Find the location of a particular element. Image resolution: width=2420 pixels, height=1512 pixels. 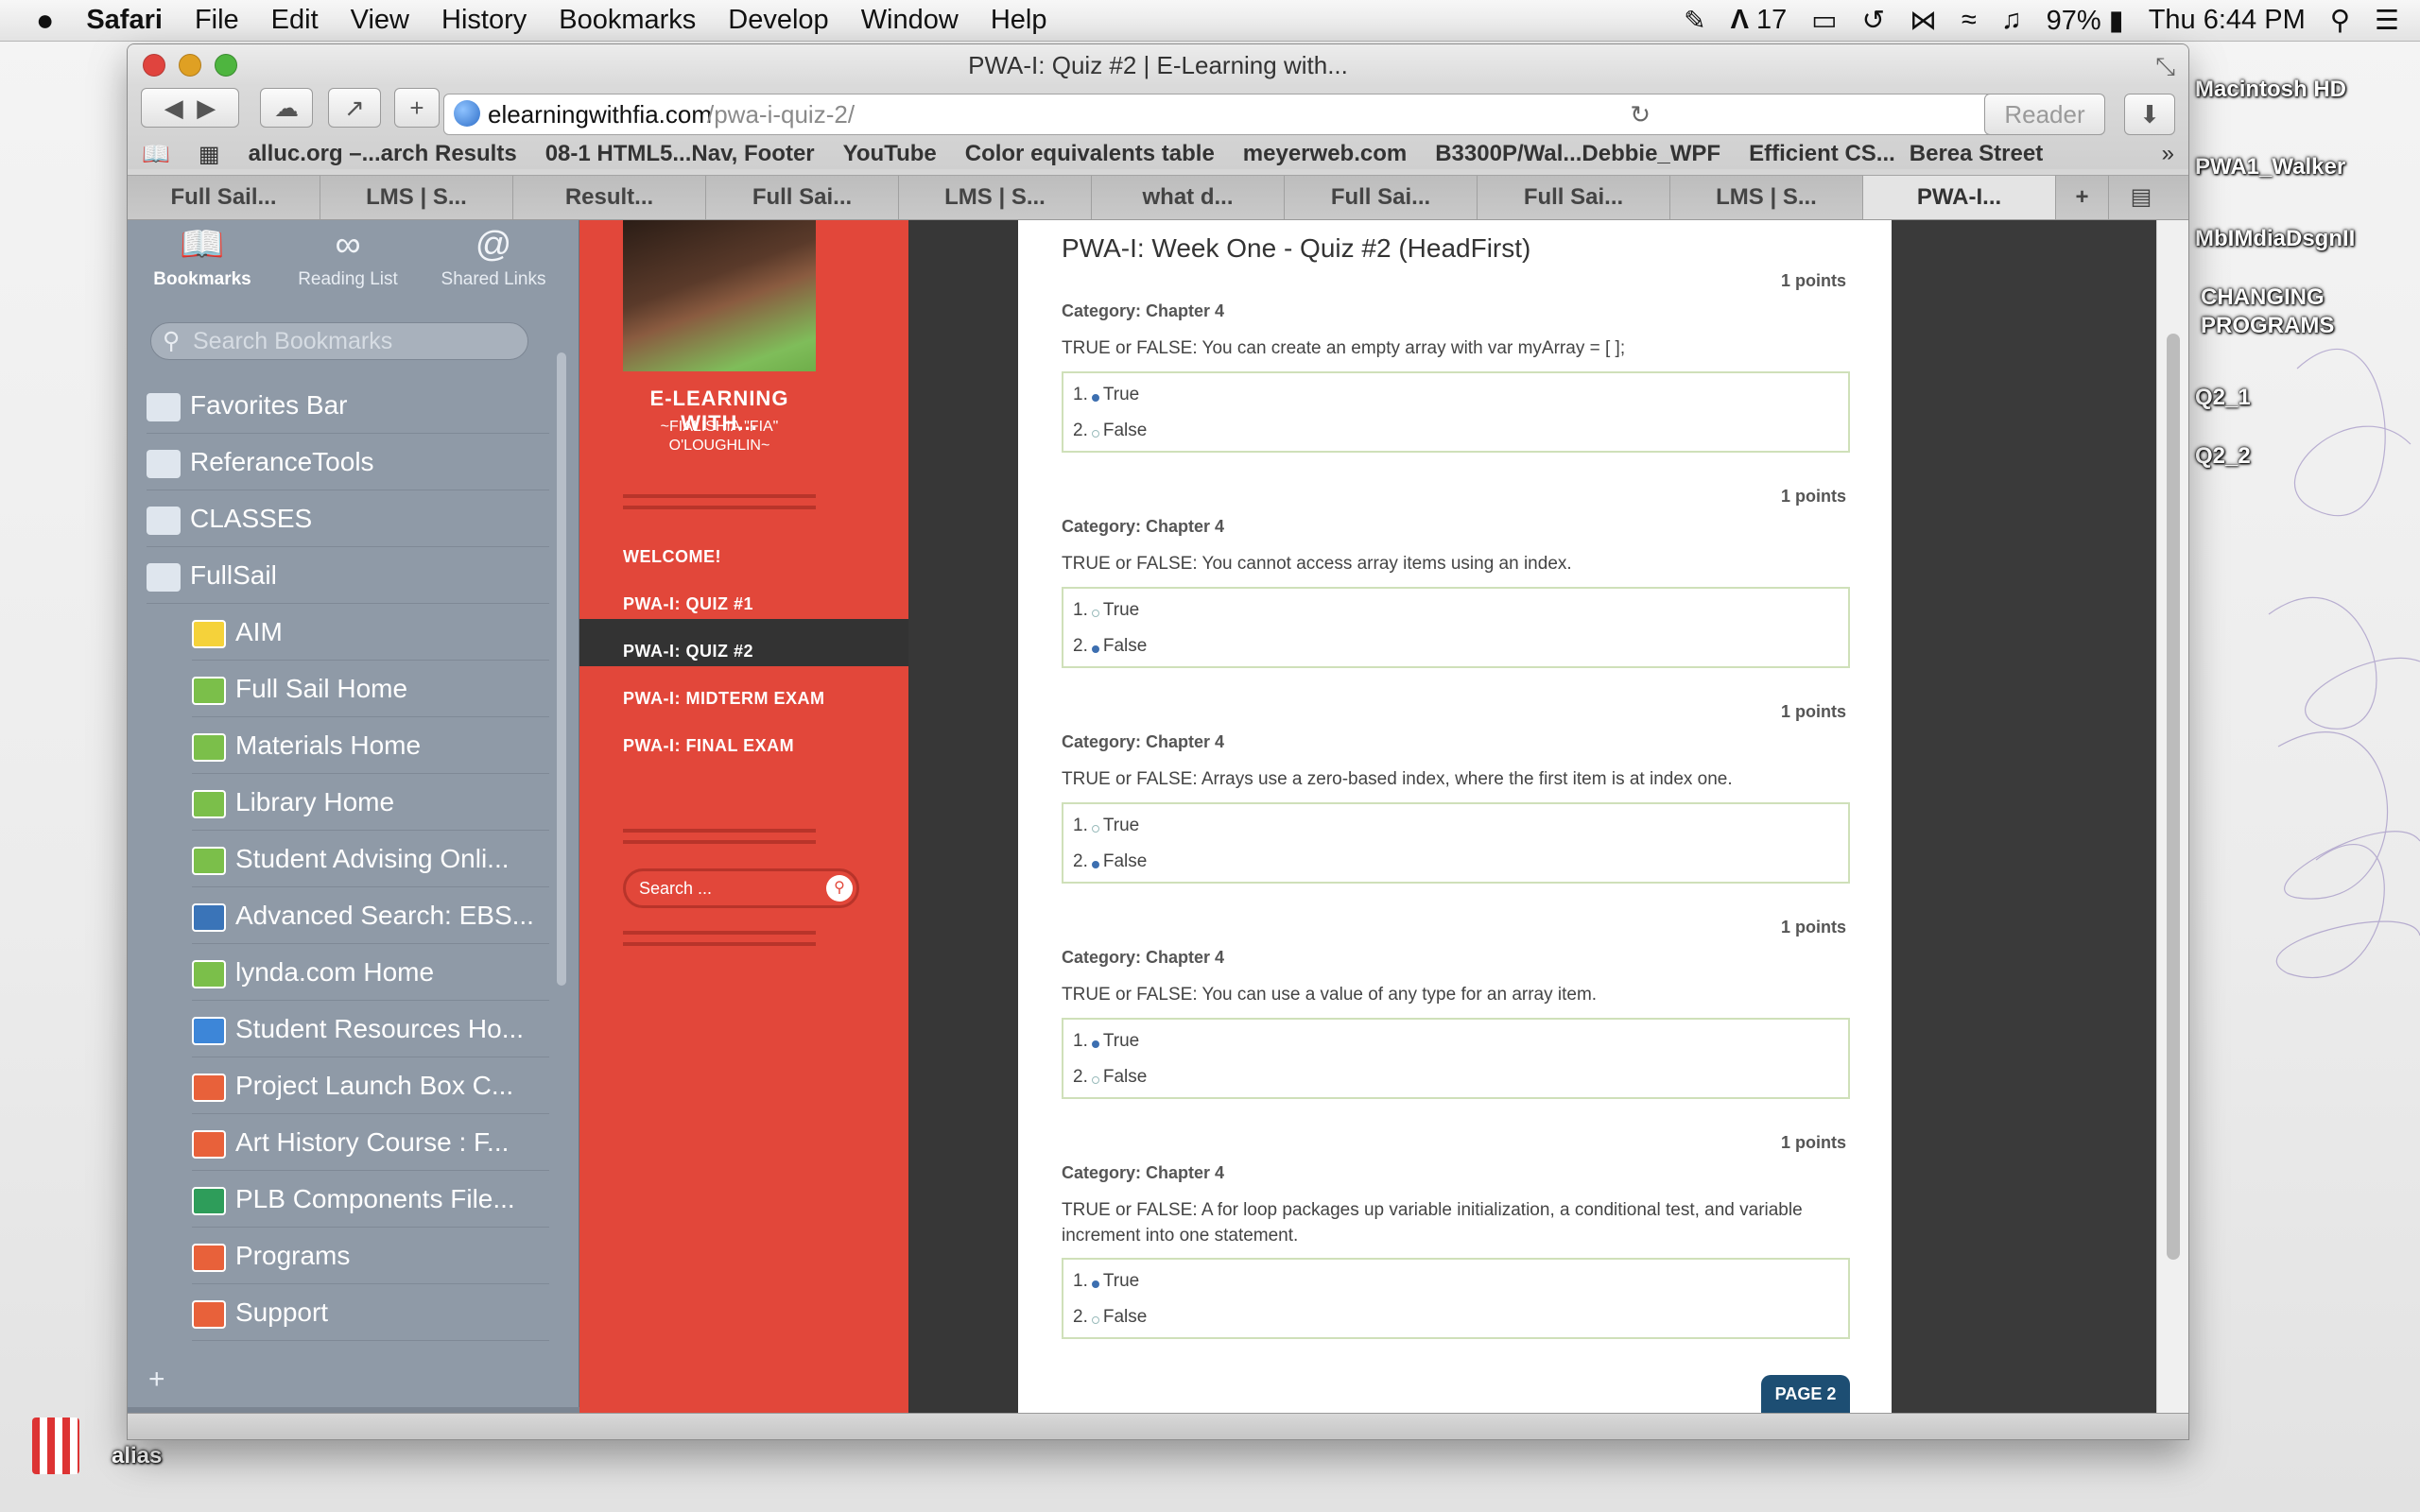

minimize-window-button is located at coordinates (190, 65).